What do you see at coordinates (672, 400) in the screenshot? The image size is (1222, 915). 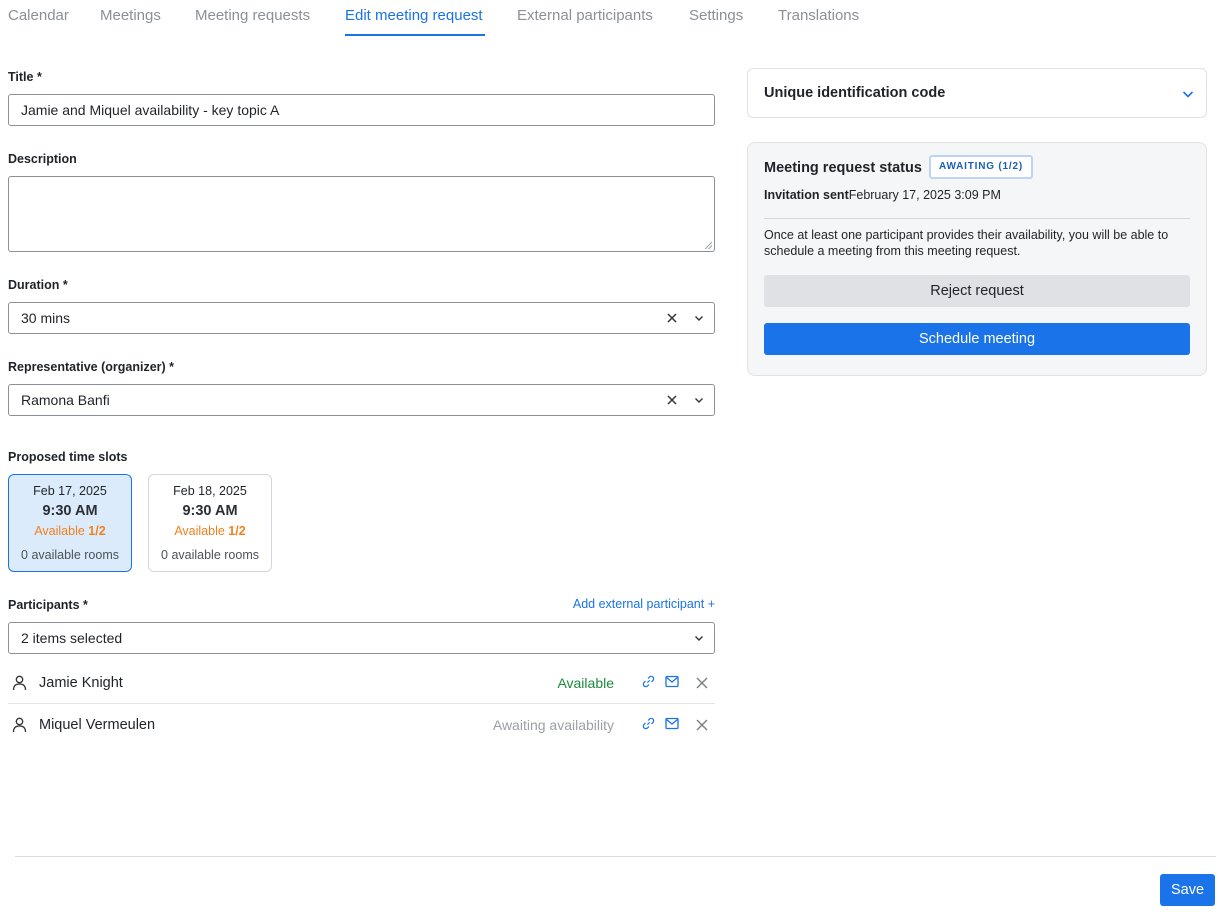 I see `clear-representative-icon` at bounding box center [672, 400].